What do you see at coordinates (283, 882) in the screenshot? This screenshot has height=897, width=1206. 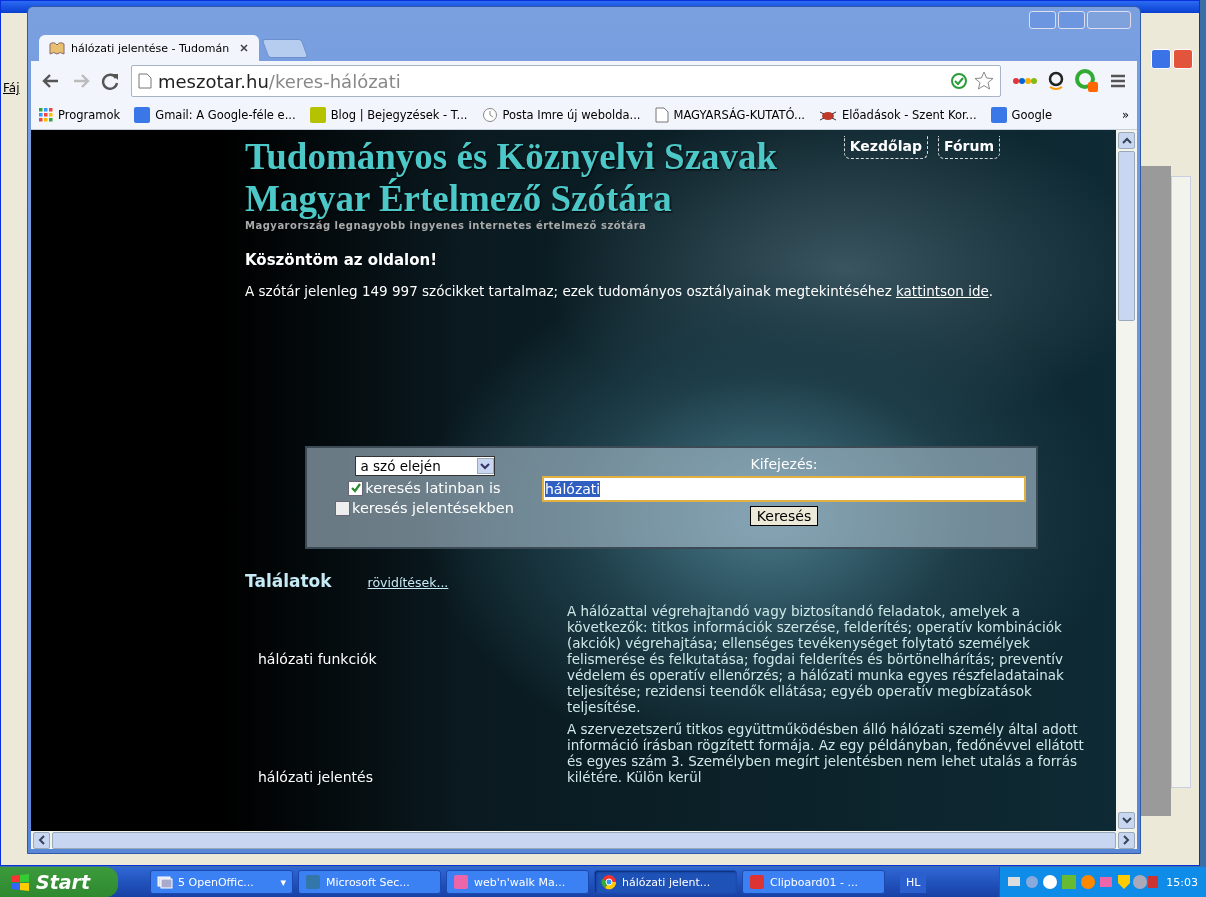 I see `caret-icon: ▾` at bounding box center [283, 882].